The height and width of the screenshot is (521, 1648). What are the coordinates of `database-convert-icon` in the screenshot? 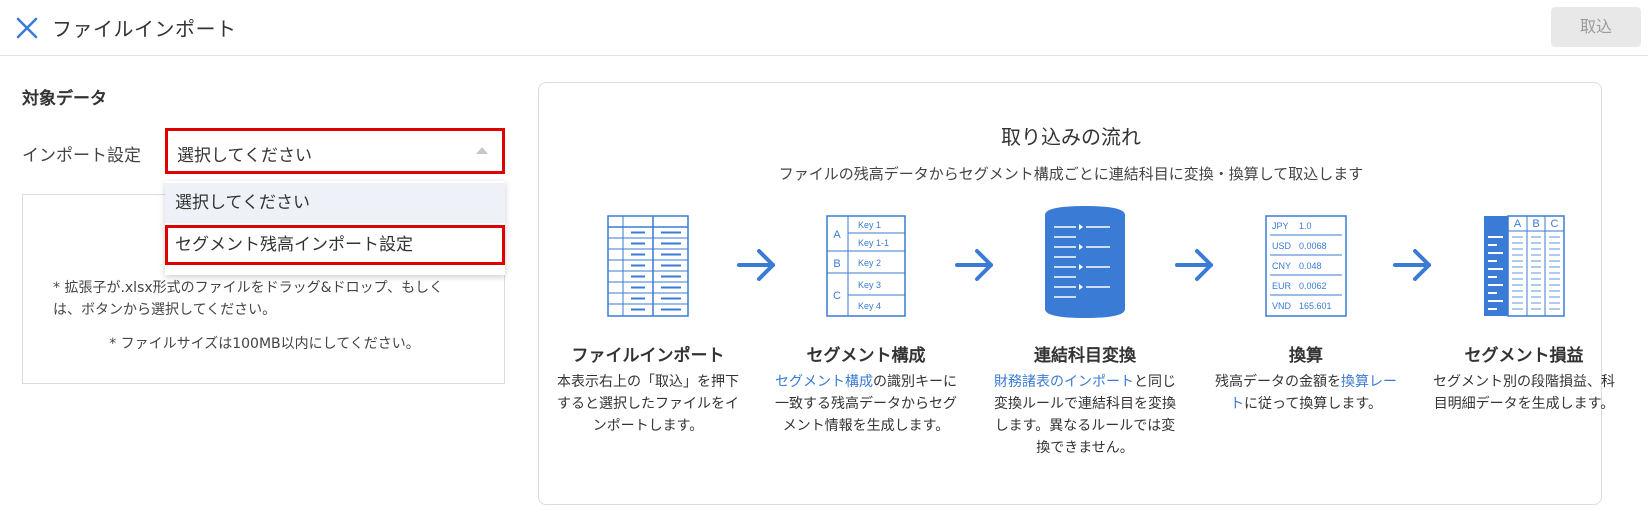 It's located at (1085, 262).